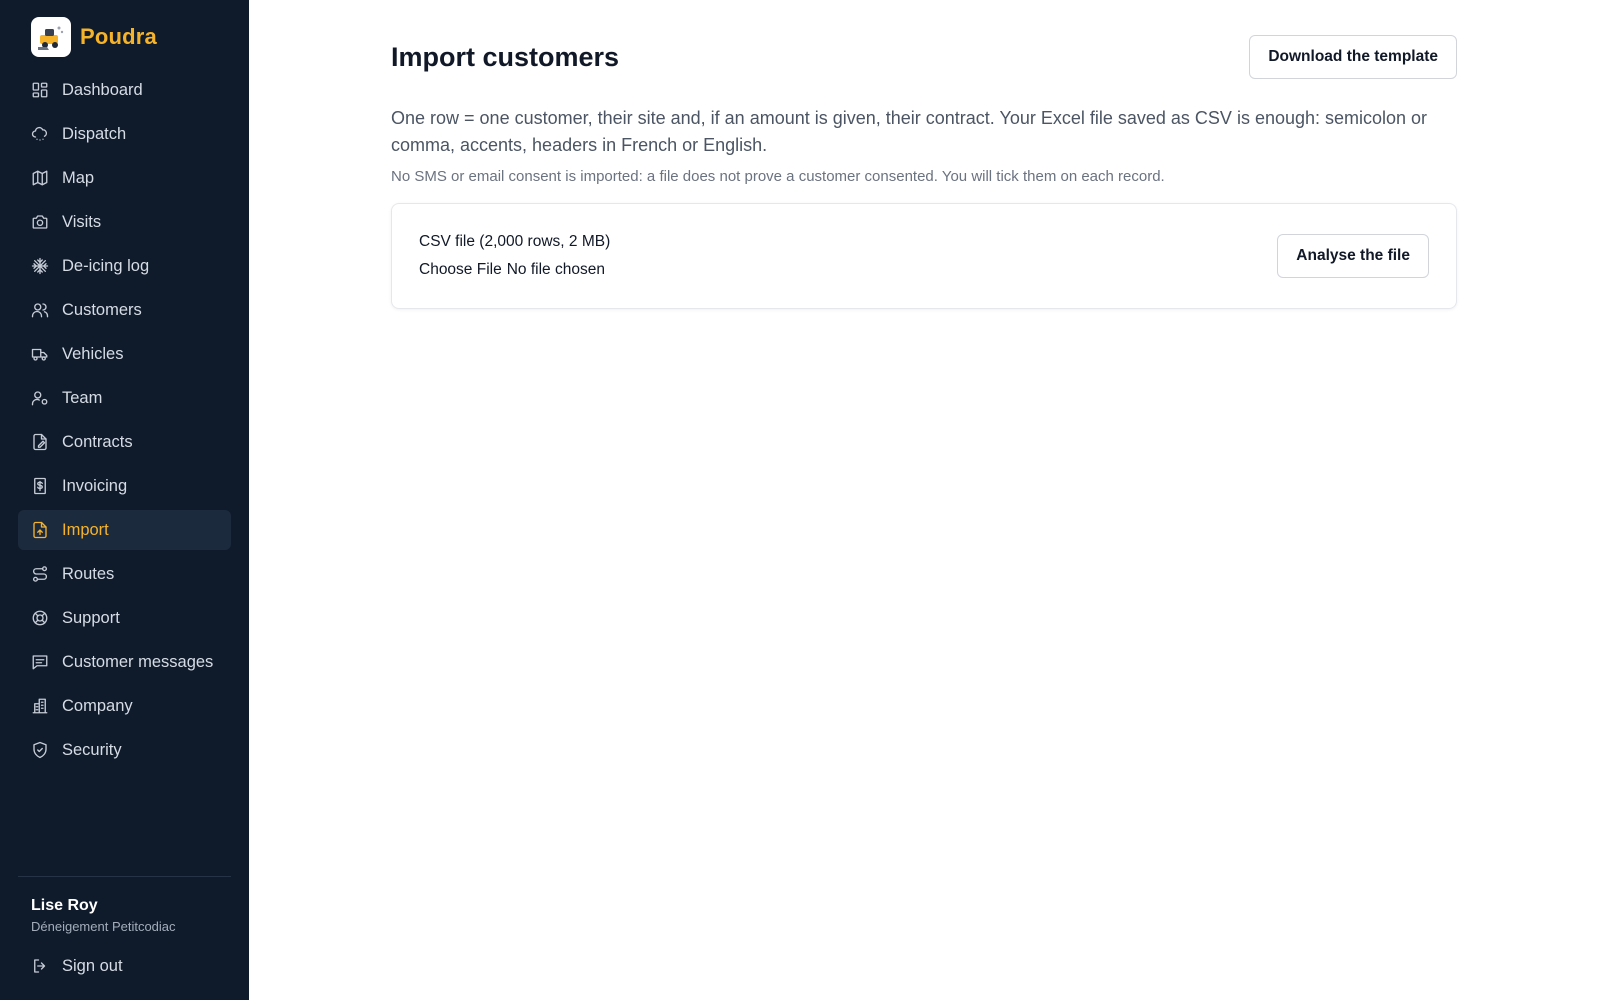 The width and height of the screenshot is (1600, 1000). What do you see at coordinates (102, 309) in the screenshot?
I see `sidebar-item-label: Customers` at bounding box center [102, 309].